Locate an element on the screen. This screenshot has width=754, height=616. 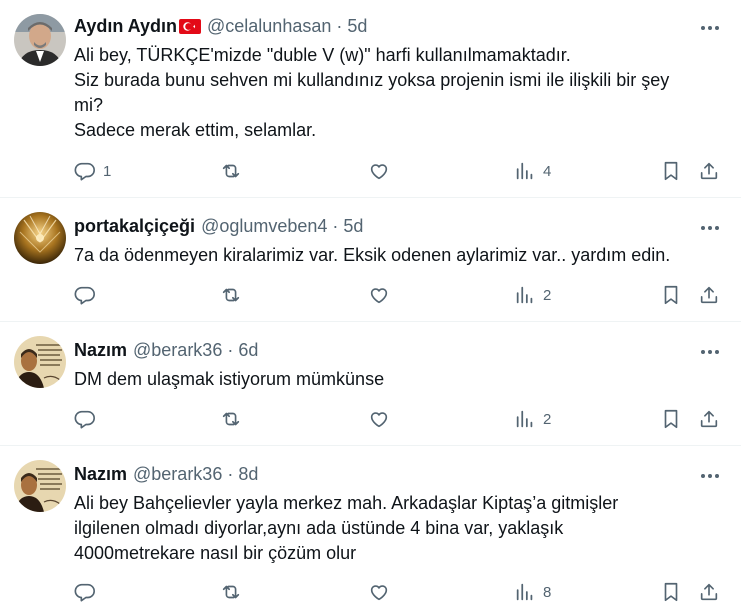
tweet-actions: 8 is located at coordinates (399, 592).